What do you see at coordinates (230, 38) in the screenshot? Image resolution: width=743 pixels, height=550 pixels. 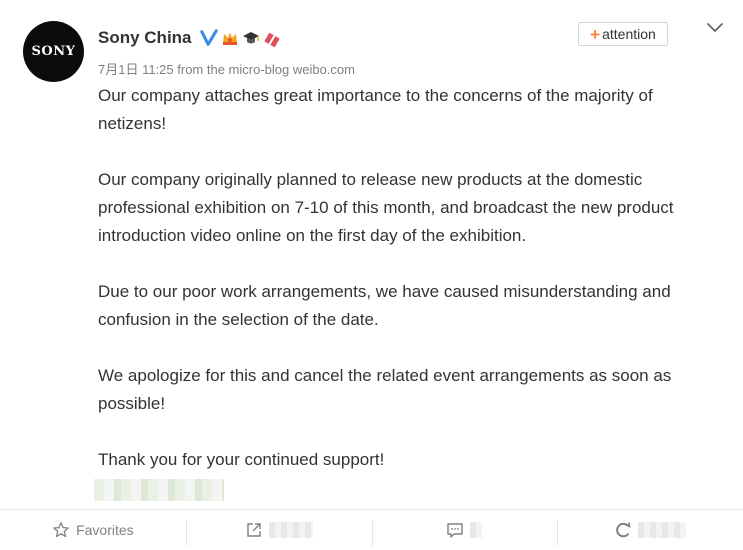 I see `crown-badge-icon` at bounding box center [230, 38].